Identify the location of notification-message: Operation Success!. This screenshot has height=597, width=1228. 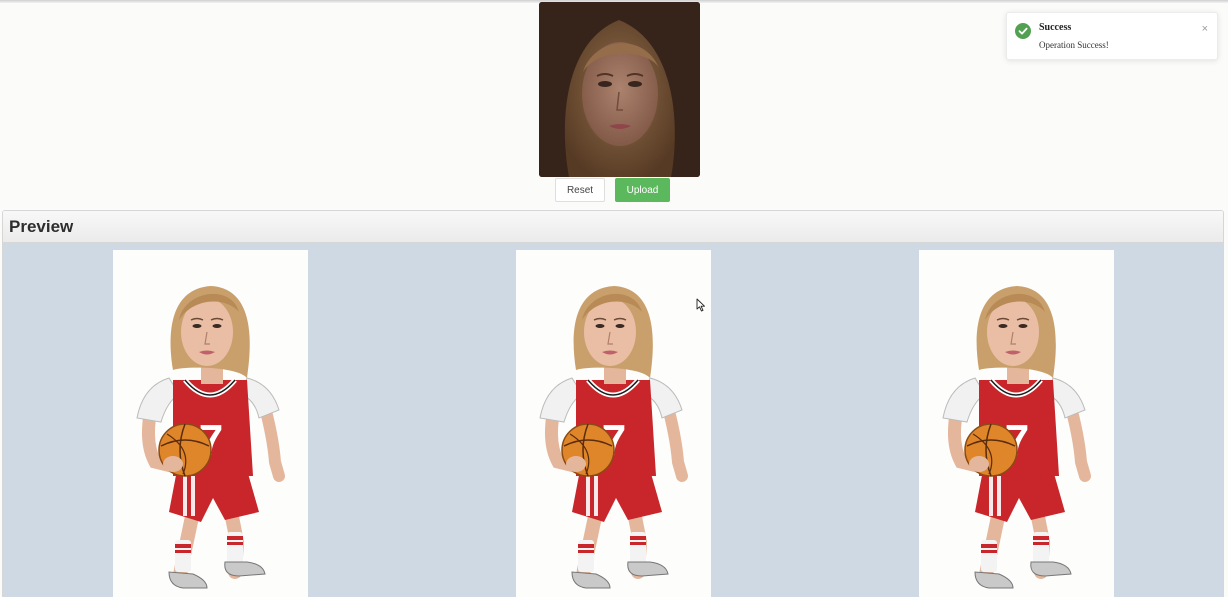
(1074, 45).